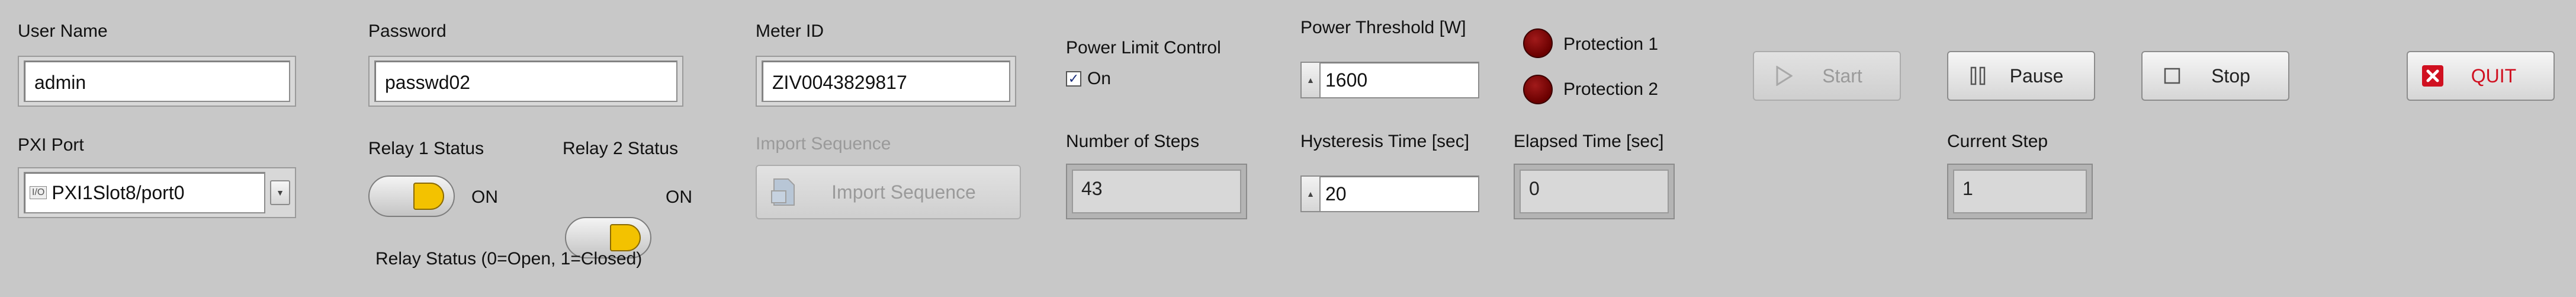 The image size is (2576, 297). I want to click on play-icon, so click(1784, 76).